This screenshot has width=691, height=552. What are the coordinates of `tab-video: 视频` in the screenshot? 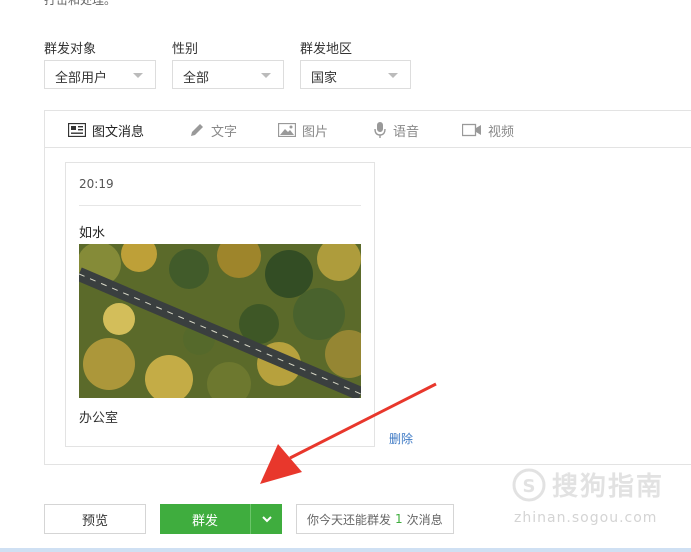 It's located at (488, 130).